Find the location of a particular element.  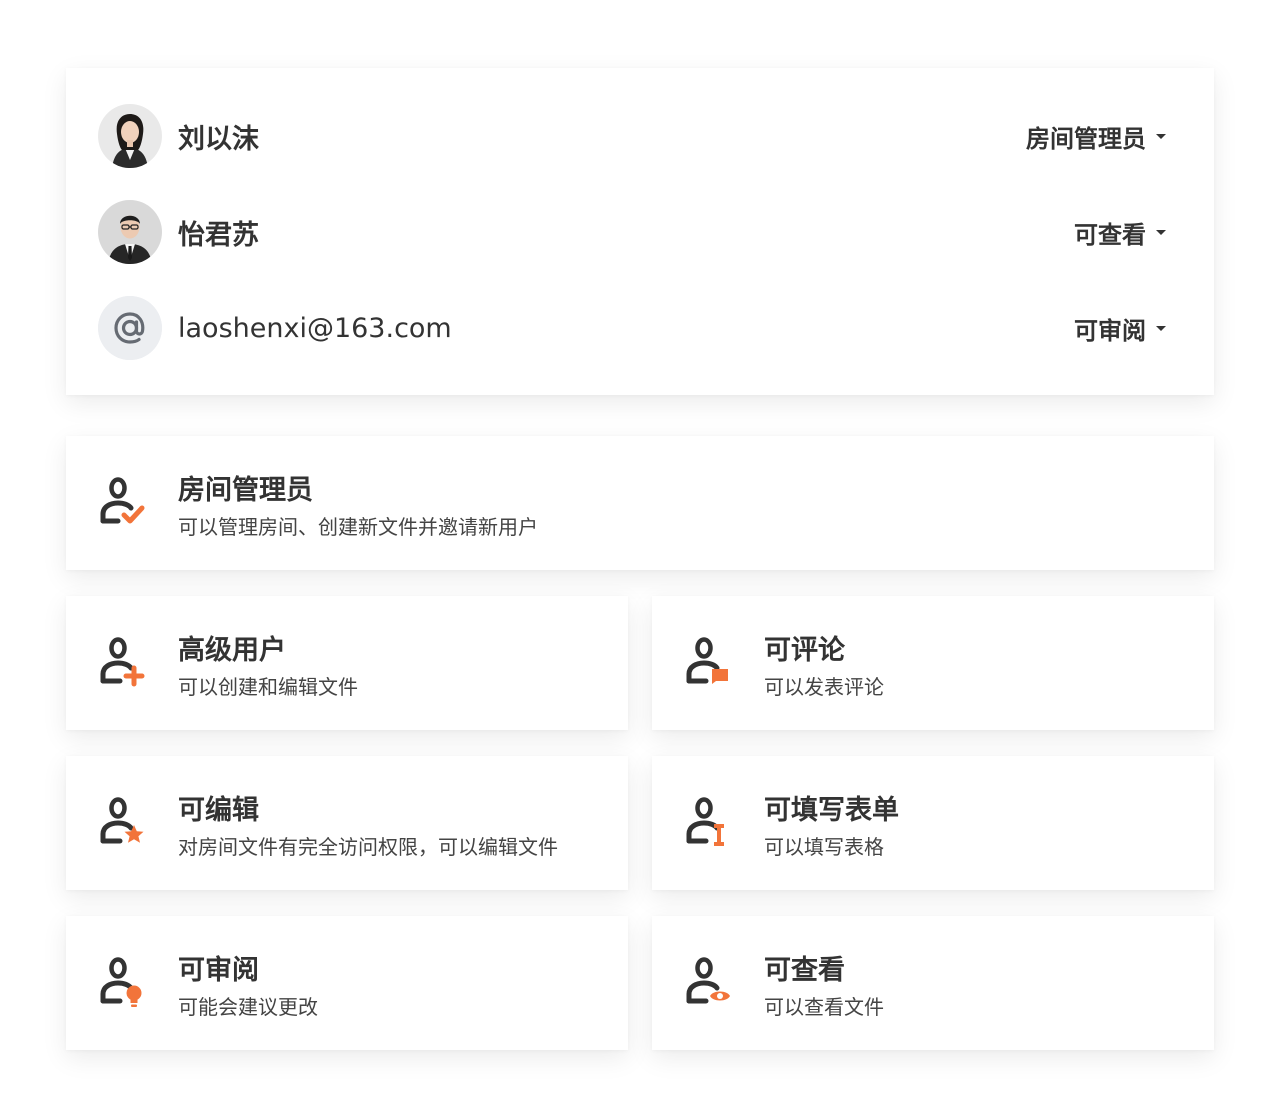

member-name: 刘以沫 is located at coordinates (218, 139).